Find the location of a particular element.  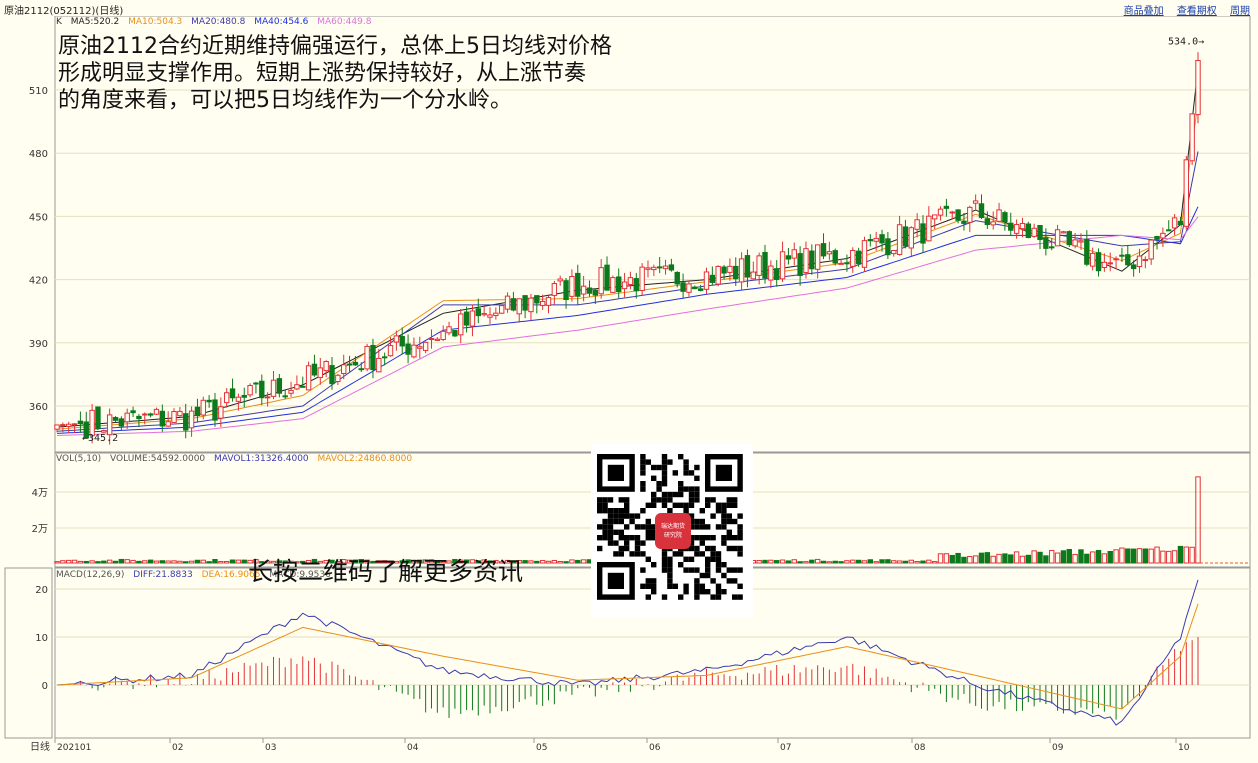

x-tick-label: 03 is located at coordinates (270, 748).